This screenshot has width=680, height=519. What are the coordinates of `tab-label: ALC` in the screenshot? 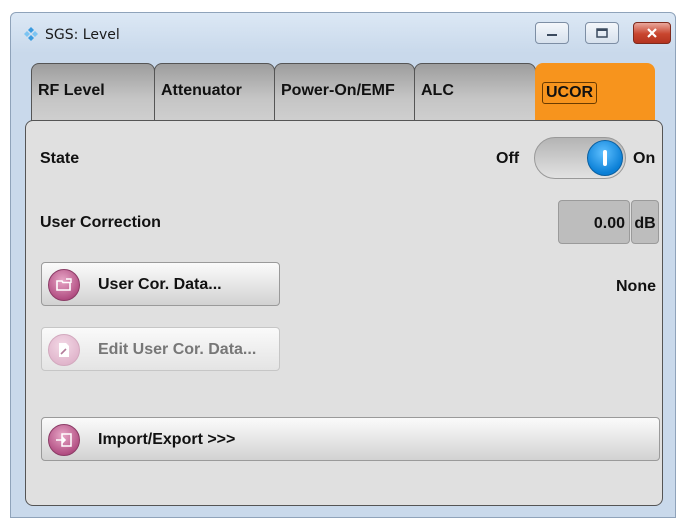 It's located at (437, 90).